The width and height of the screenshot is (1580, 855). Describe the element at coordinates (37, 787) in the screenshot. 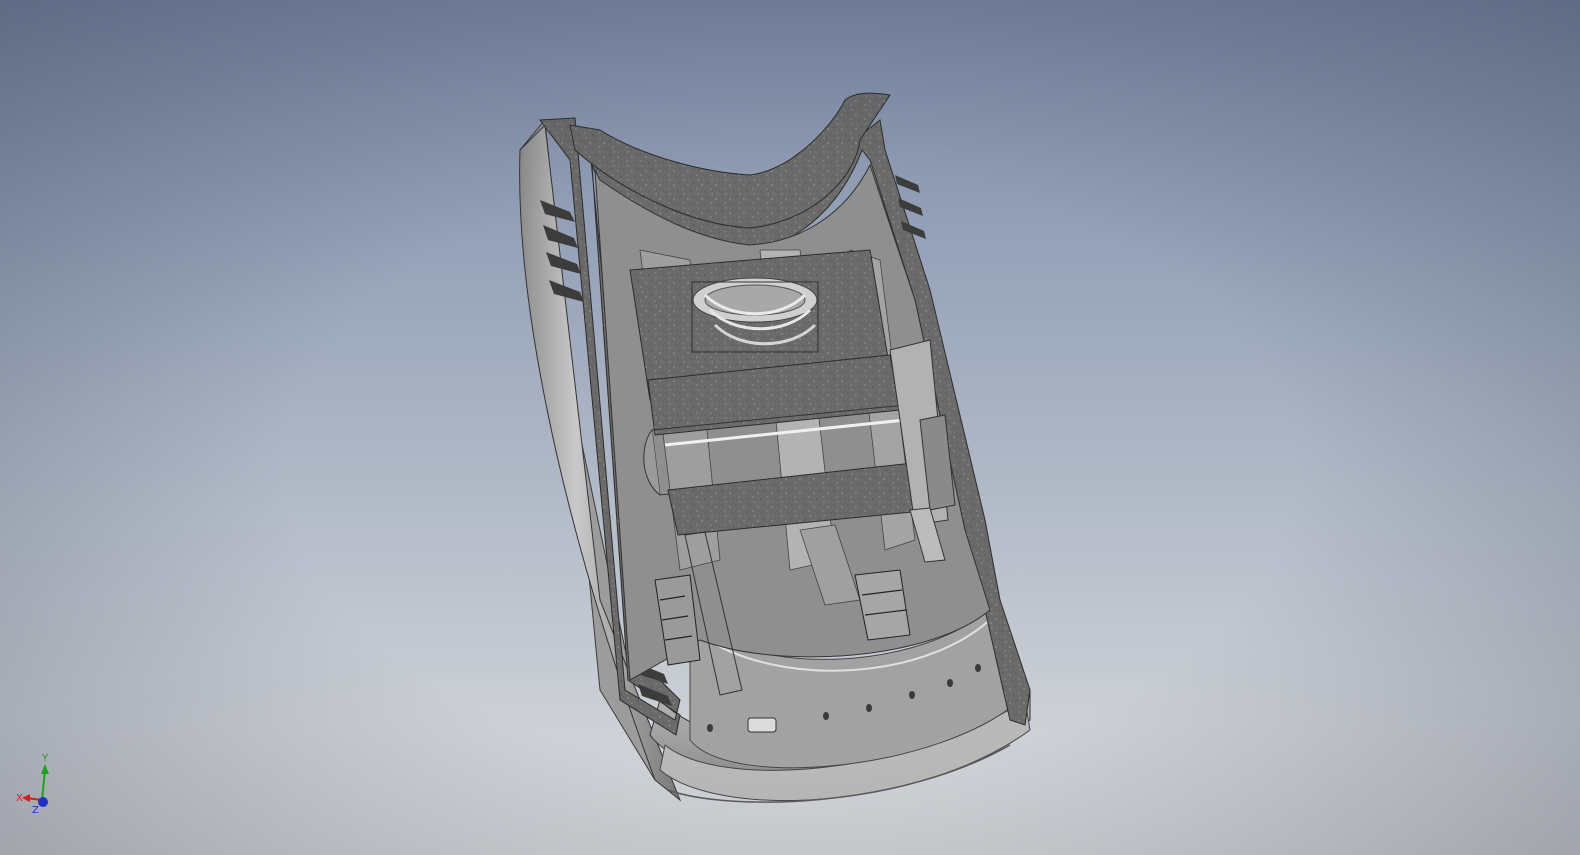

I see `view-cube-triad: Y X Z` at that location.